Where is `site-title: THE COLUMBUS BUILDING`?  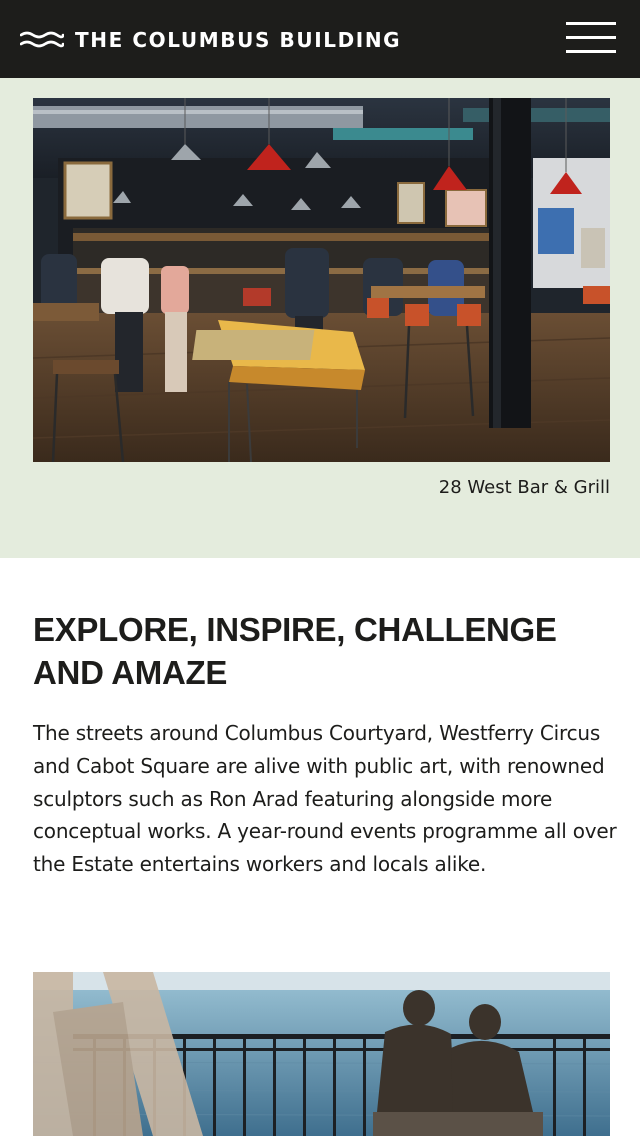 site-title: THE COLUMBUS BUILDING is located at coordinates (238, 40).